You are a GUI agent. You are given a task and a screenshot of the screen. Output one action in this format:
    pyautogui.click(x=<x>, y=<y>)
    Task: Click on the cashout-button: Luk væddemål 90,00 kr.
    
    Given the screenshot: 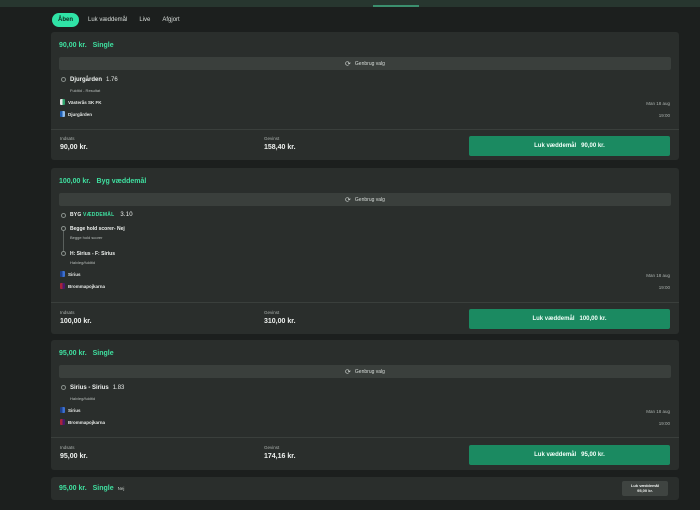 What is the action you would take?
    pyautogui.click(x=569, y=146)
    